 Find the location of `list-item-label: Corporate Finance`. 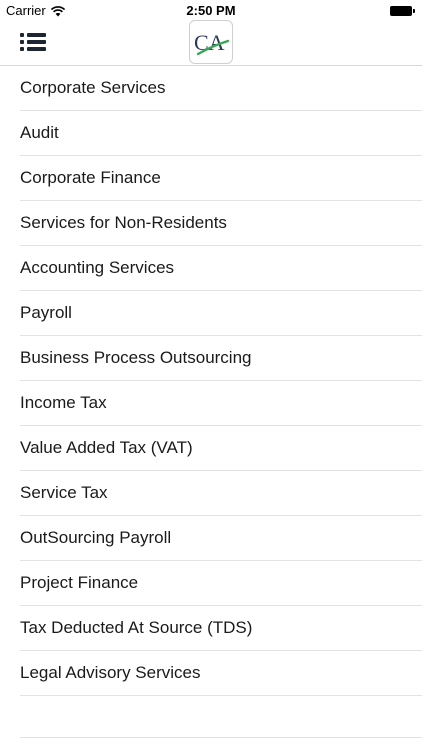

list-item-label: Corporate Finance is located at coordinates (90, 177).